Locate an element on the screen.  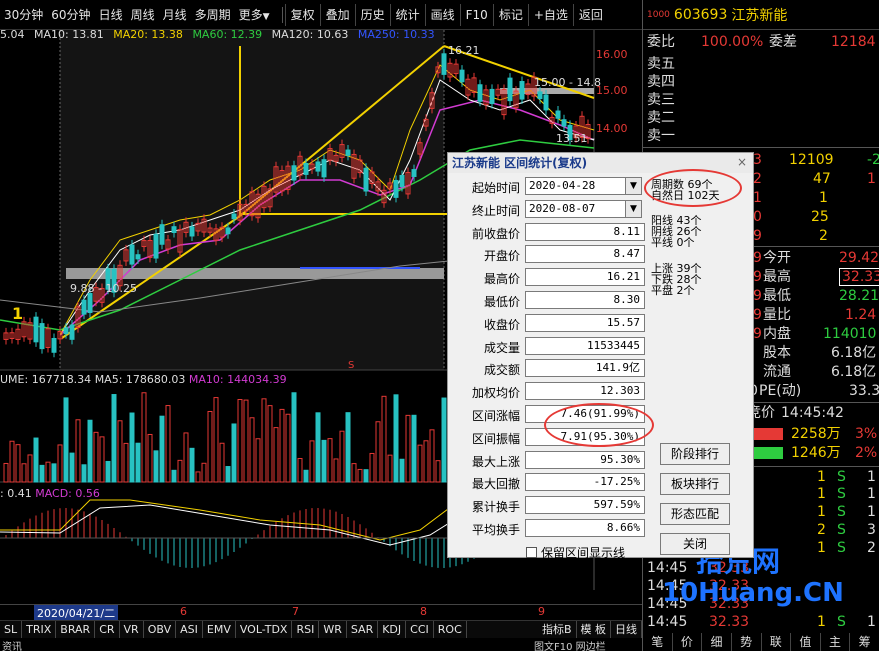
tab-indicator-b: 指标B is located at coordinates (557, 629).